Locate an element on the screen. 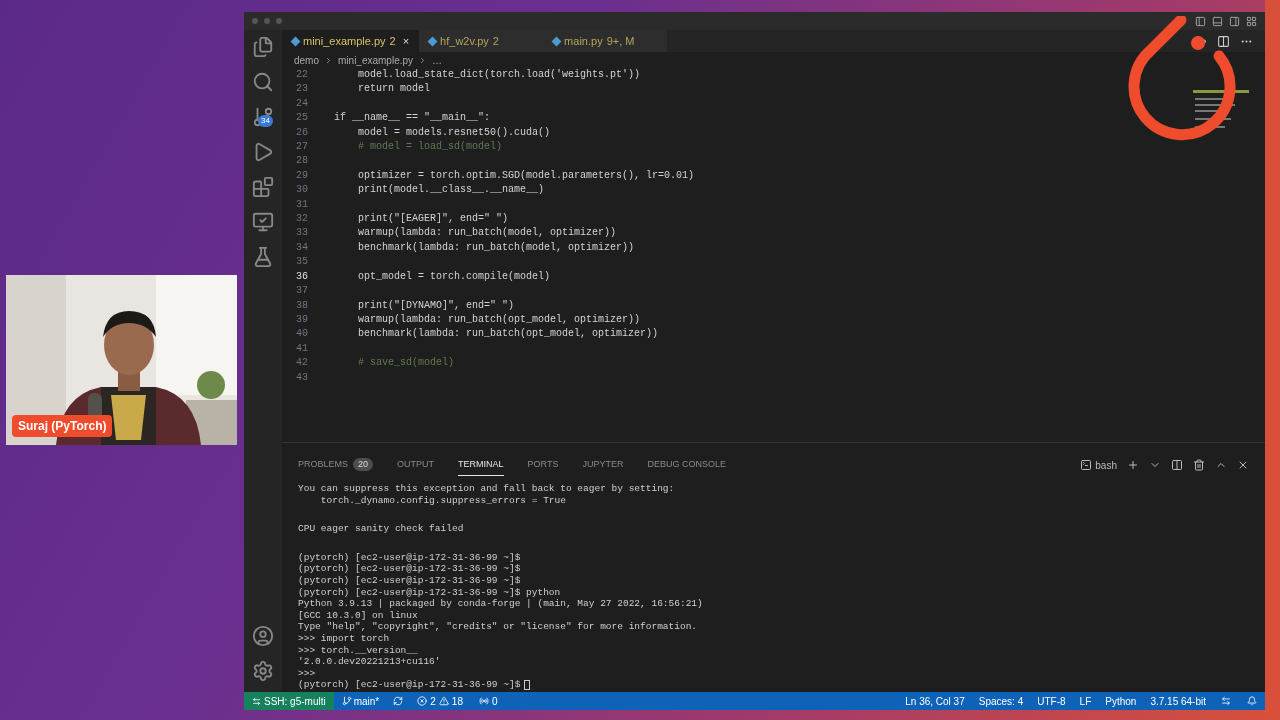 The image size is (1280, 720). terminal-line: Type "help", "copyright", "credits" or "license" for more information. is located at coordinates (498, 627).